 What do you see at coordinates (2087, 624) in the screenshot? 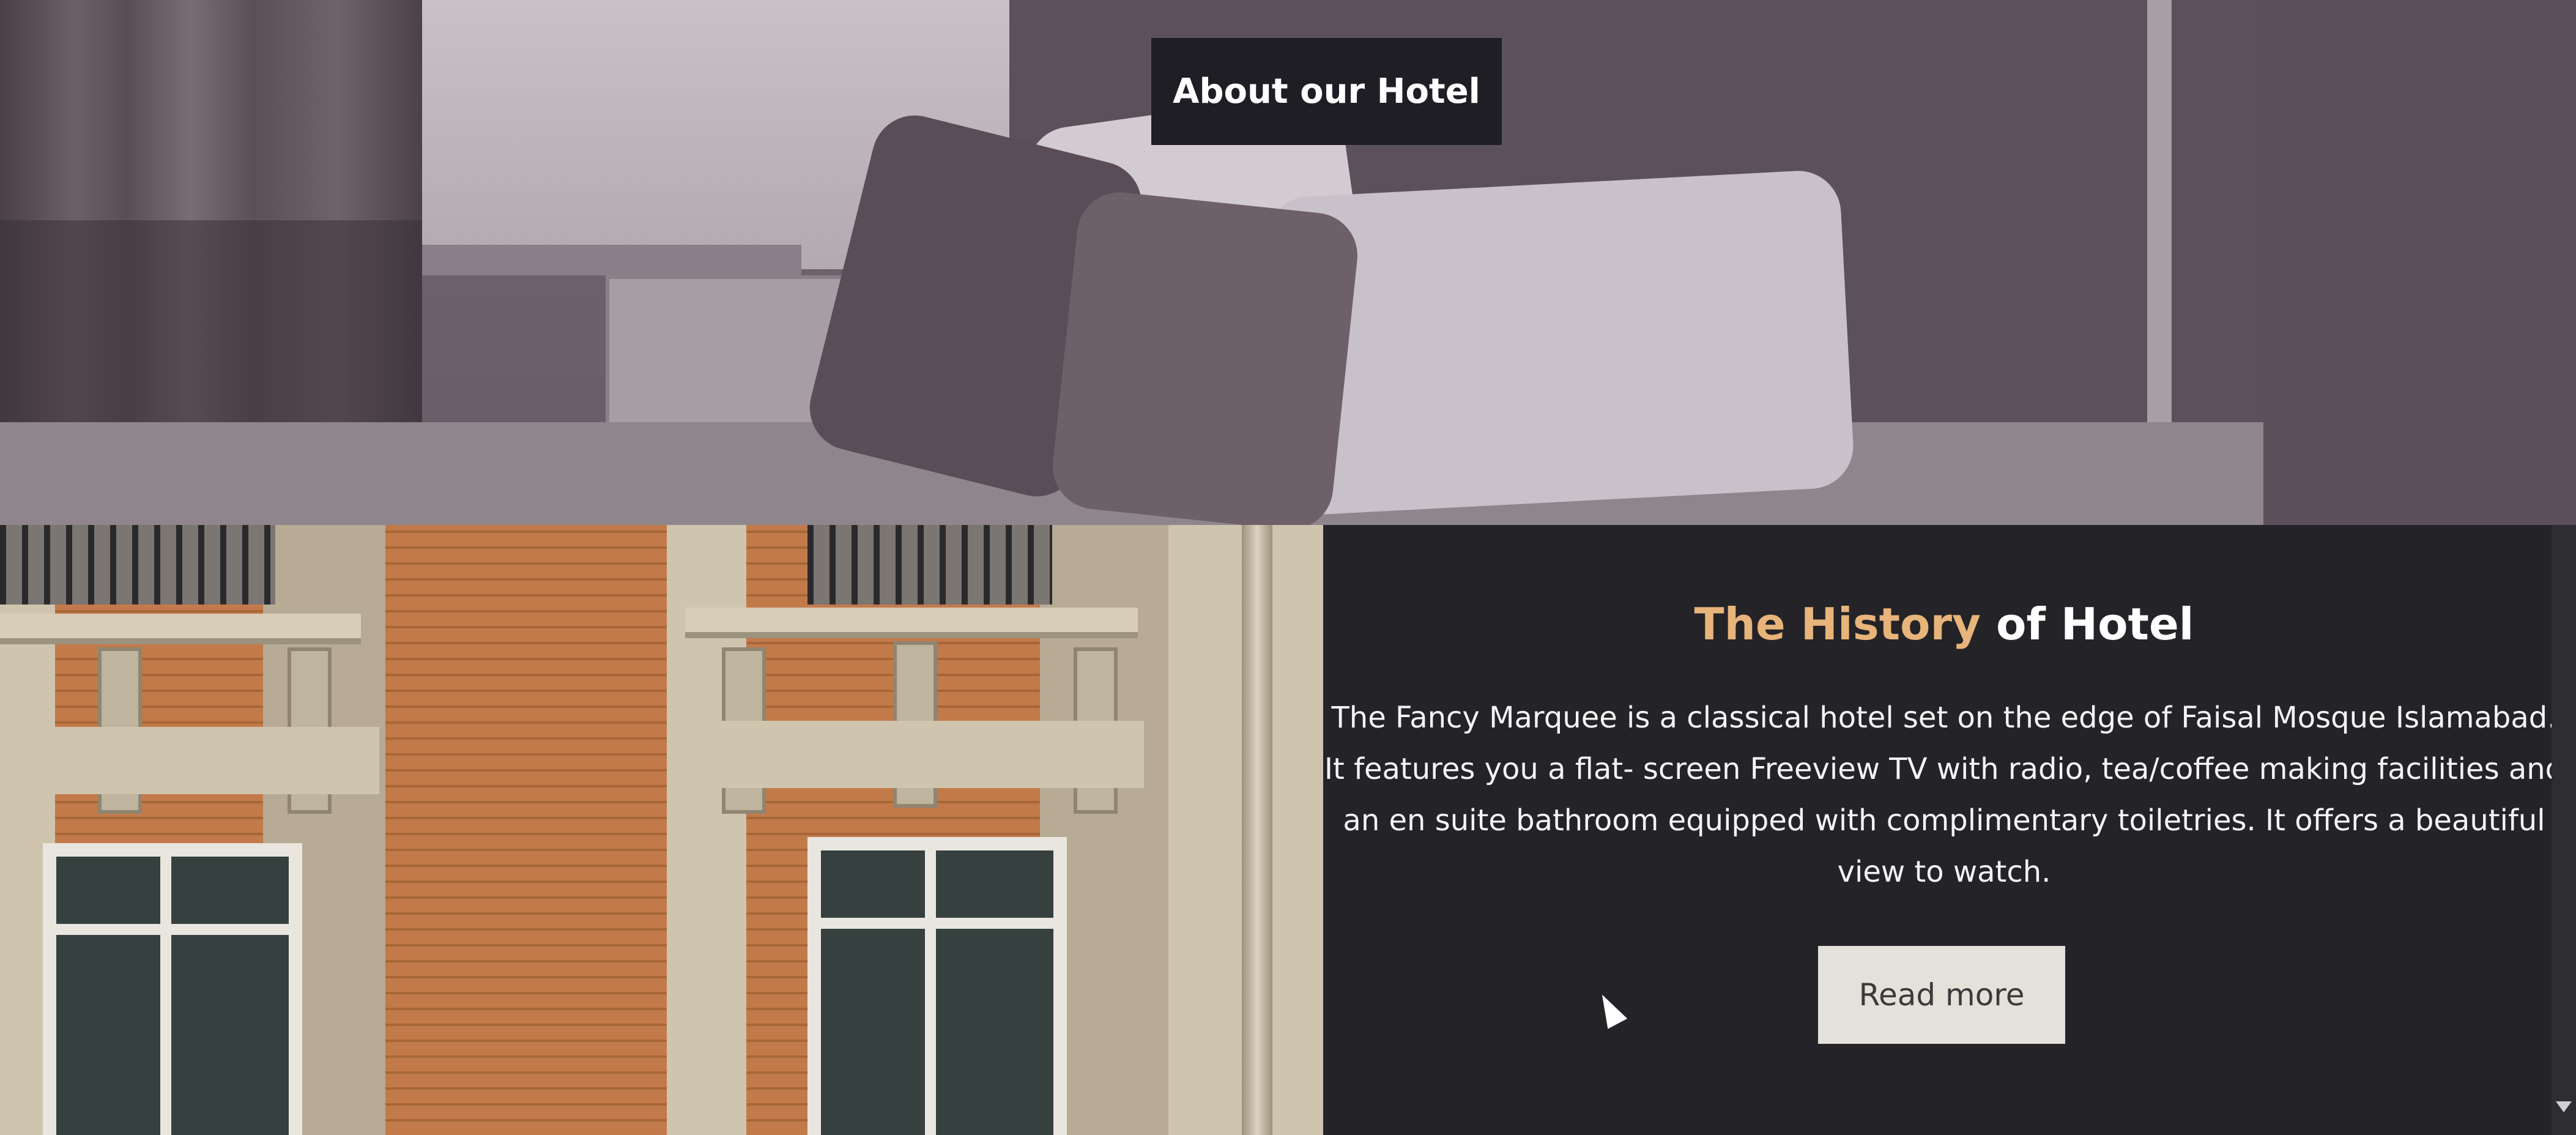
I see `history-title-rest: of Hotel` at bounding box center [2087, 624].